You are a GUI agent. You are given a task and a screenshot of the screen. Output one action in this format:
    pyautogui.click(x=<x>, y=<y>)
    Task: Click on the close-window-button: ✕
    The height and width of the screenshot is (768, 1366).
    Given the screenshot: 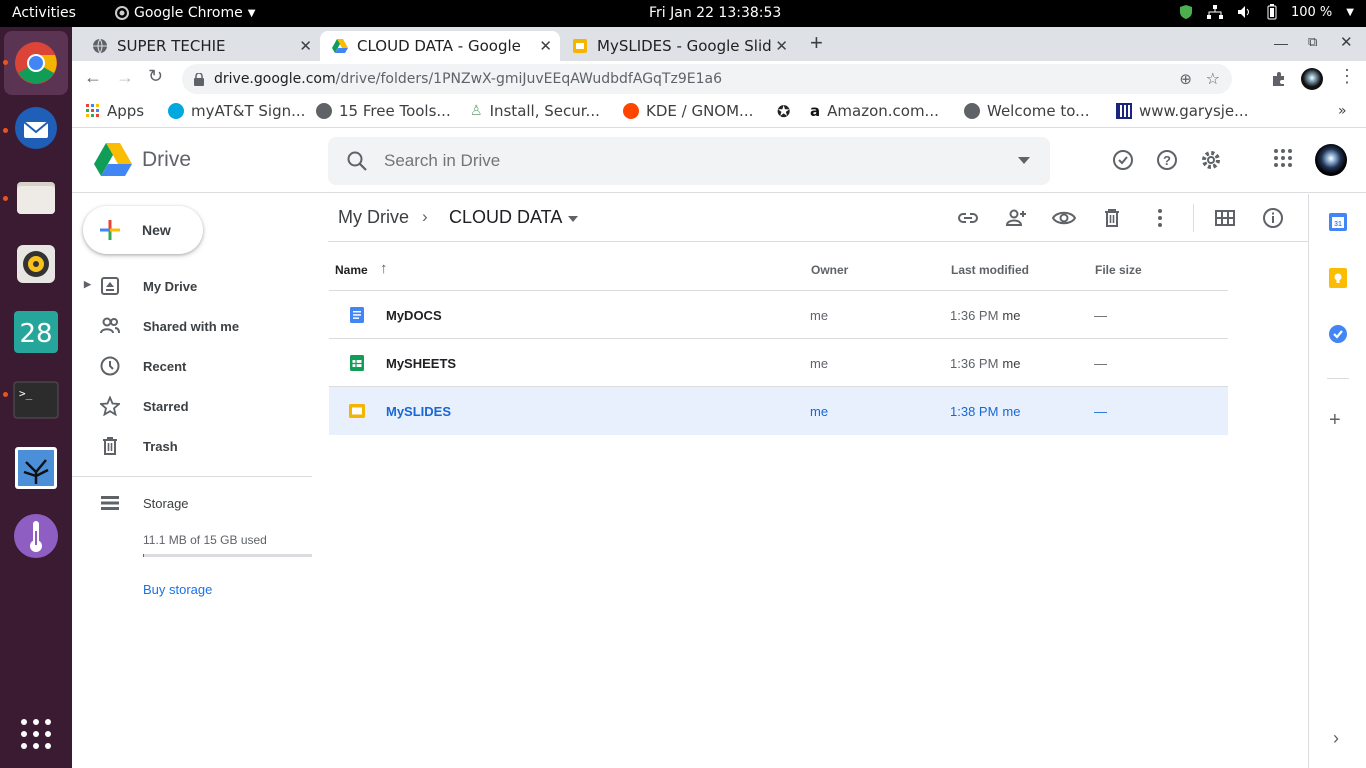 What is the action you would take?
    pyautogui.click(x=1346, y=42)
    